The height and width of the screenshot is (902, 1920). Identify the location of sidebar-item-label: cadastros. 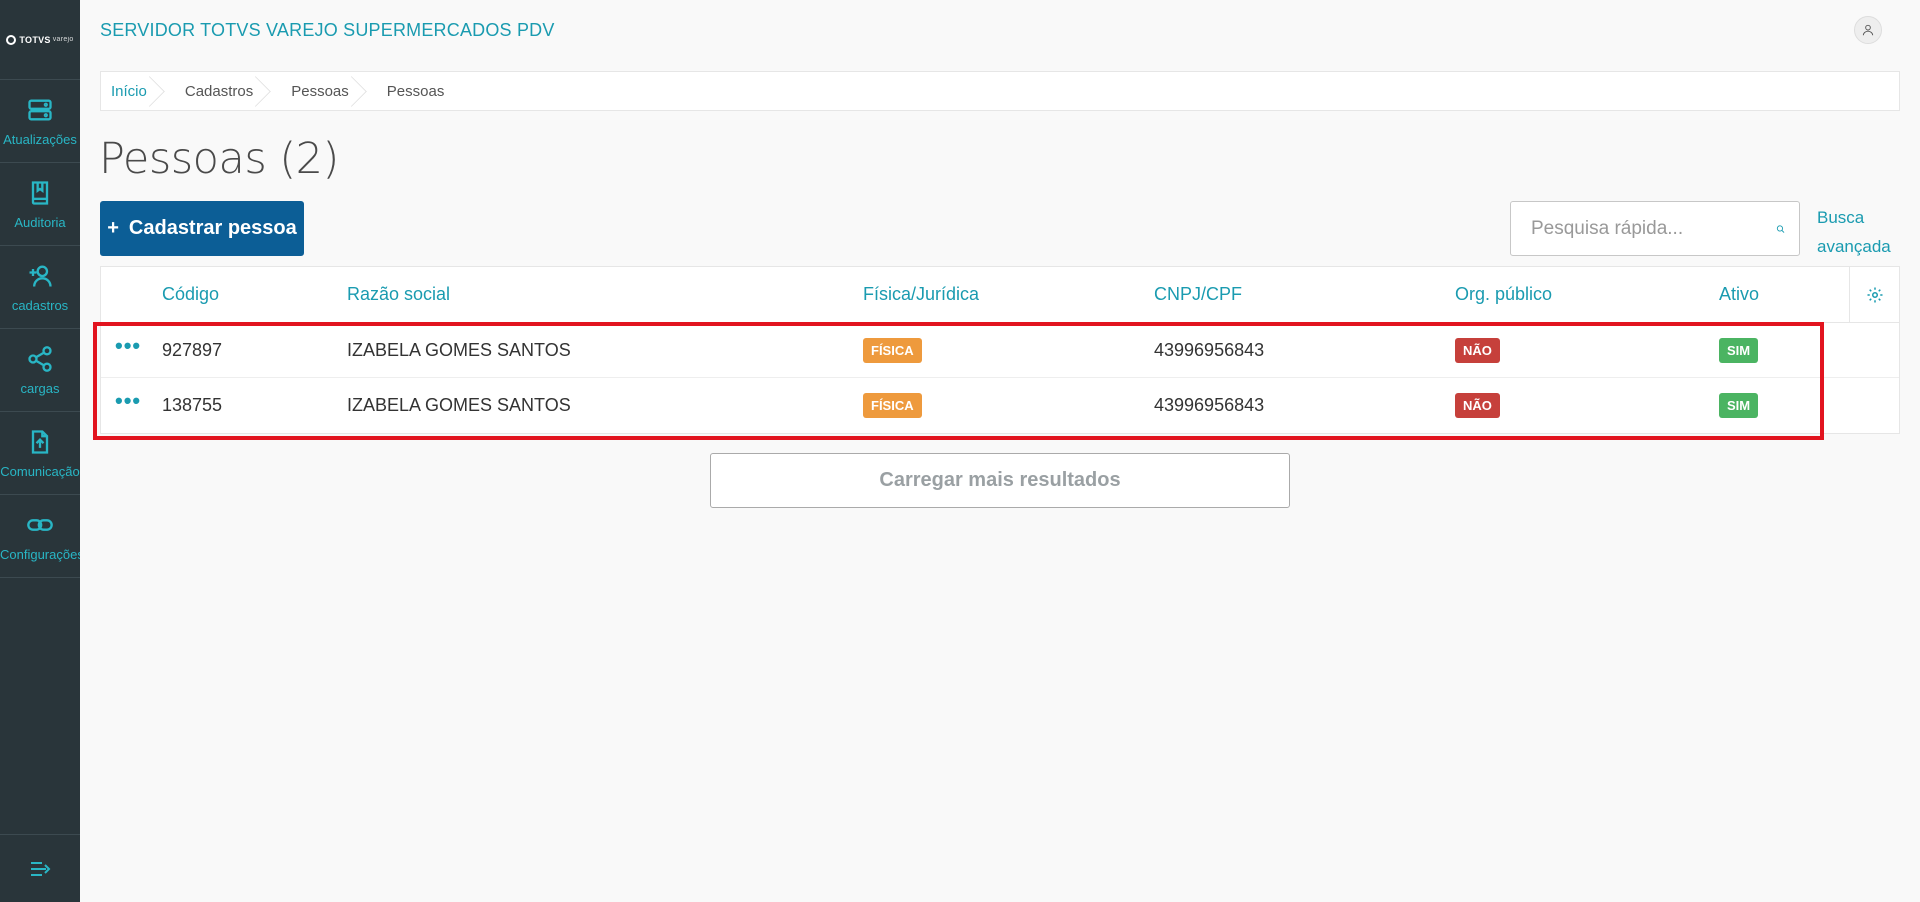
(40, 305).